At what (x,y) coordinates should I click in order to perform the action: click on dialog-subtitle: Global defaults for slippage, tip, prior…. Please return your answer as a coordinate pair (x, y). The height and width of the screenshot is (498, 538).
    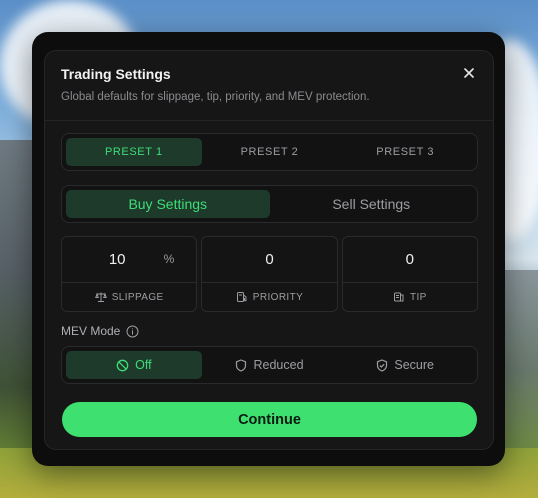
    Looking at the image, I should click on (215, 97).